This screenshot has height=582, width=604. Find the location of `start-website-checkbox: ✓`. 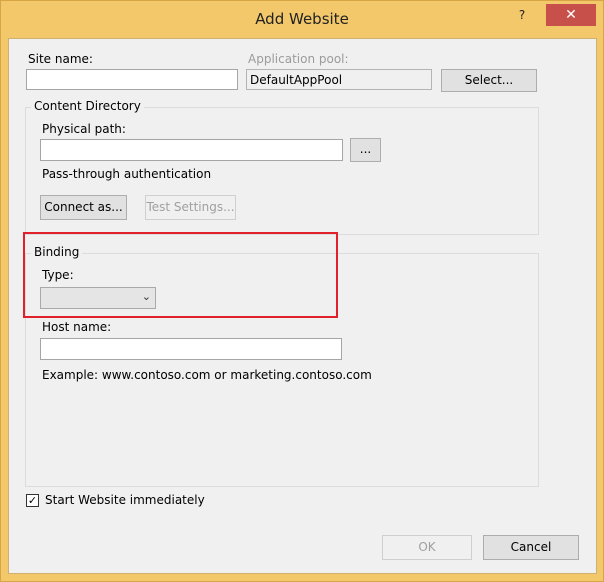

start-website-checkbox: ✓ is located at coordinates (32, 500).